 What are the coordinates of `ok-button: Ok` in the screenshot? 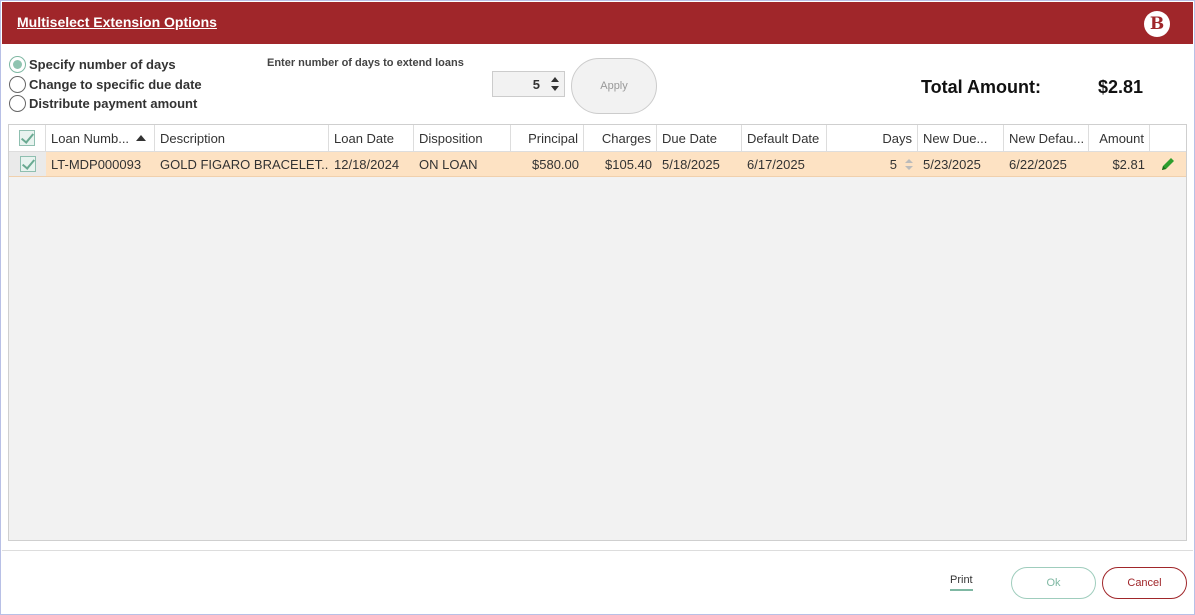 It's located at (1053, 583).